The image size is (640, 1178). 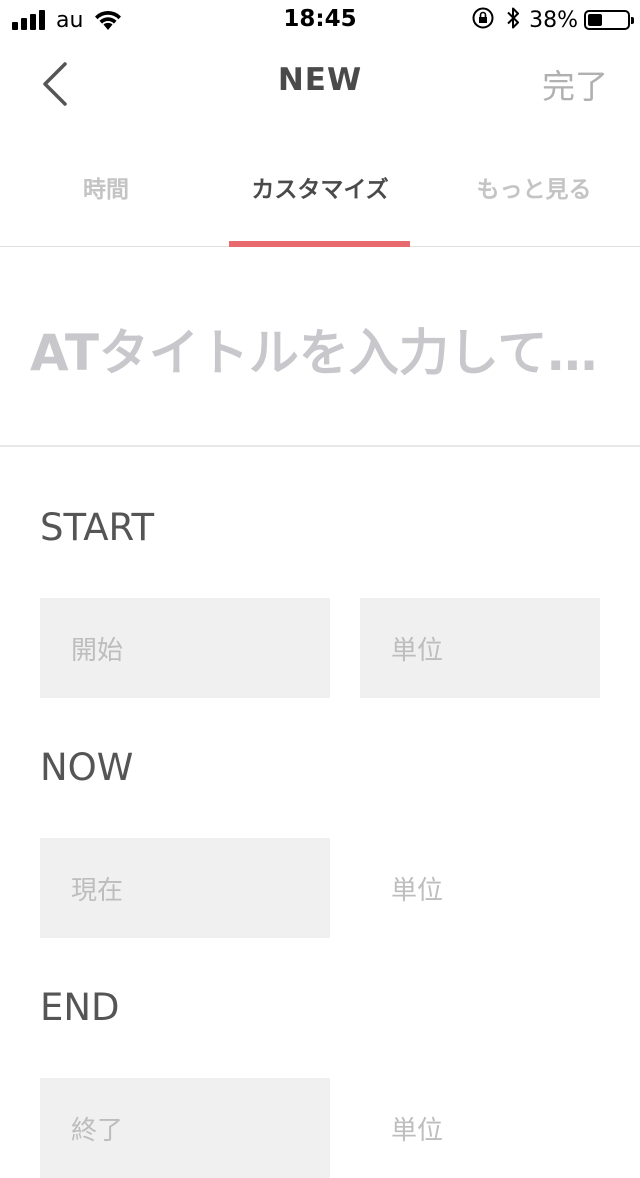 What do you see at coordinates (480, 1128) in the screenshot?
I see `end-unit-input: 単位` at bounding box center [480, 1128].